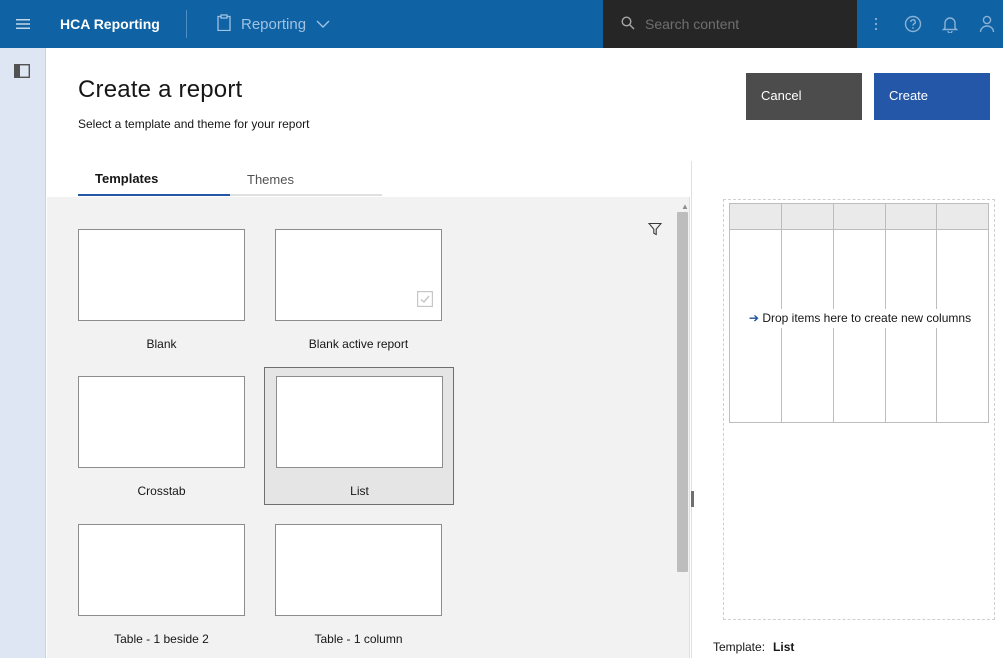 The image size is (1003, 661). I want to click on help-icon, so click(912, 24).